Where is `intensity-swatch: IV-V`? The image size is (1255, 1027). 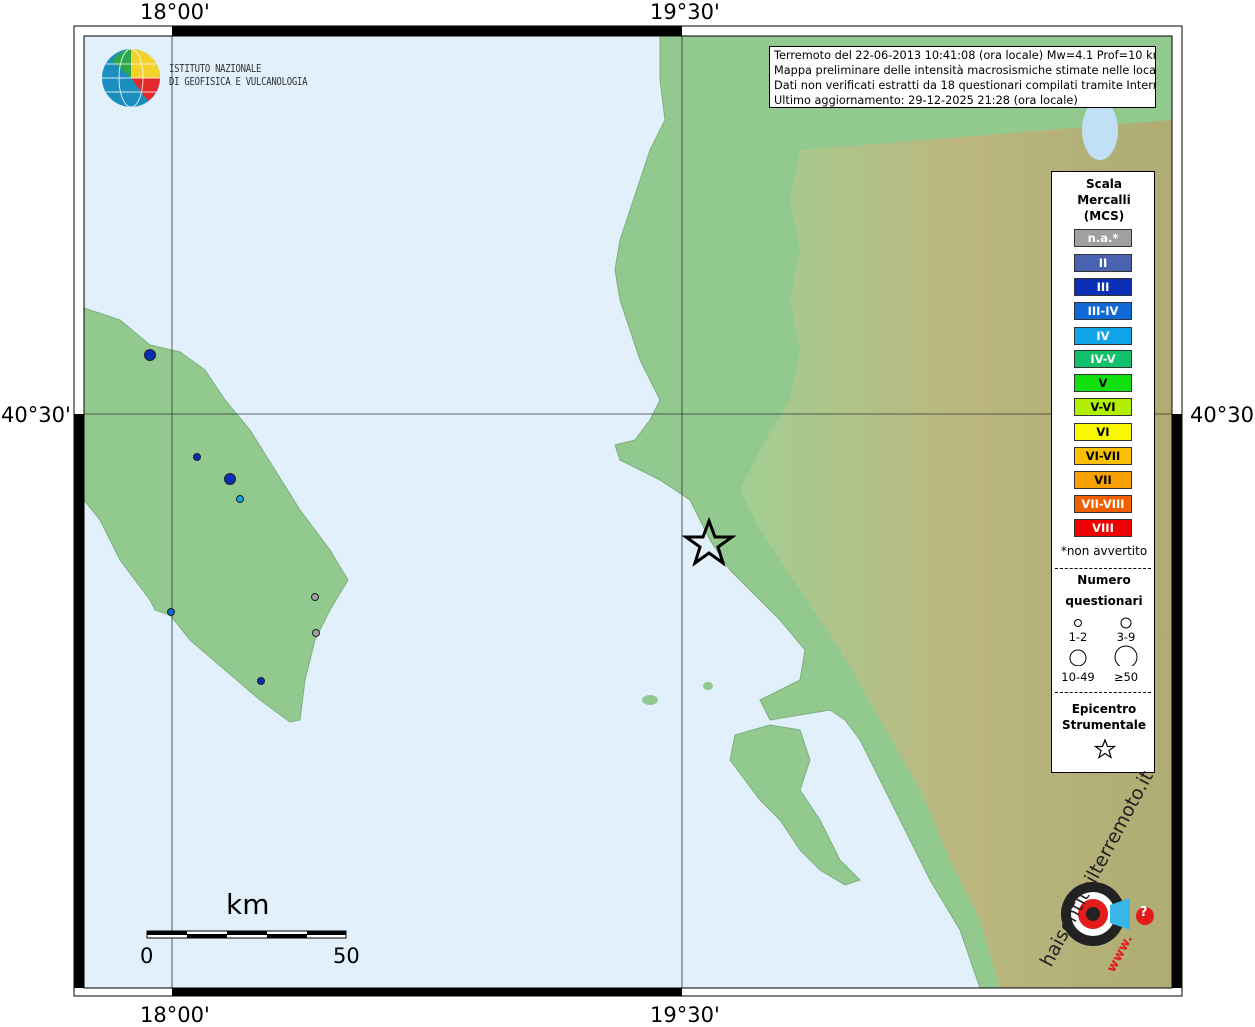 intensity-swatch: IV-V is located at coordinates (1103, 359).